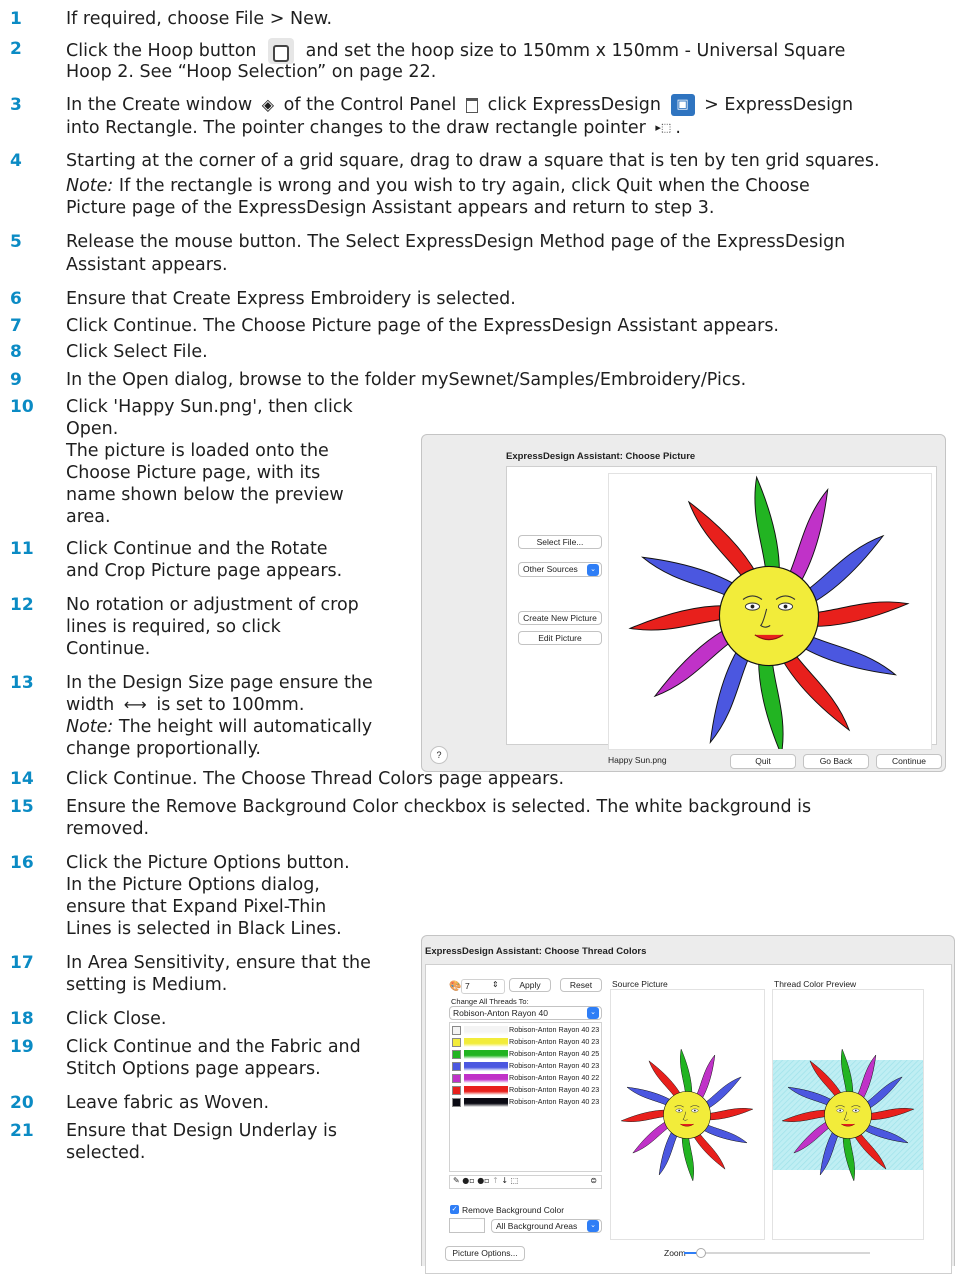 The height and width of the screenshot is (1274, 958). I want to click on help-button: ?, so click(439, 755).